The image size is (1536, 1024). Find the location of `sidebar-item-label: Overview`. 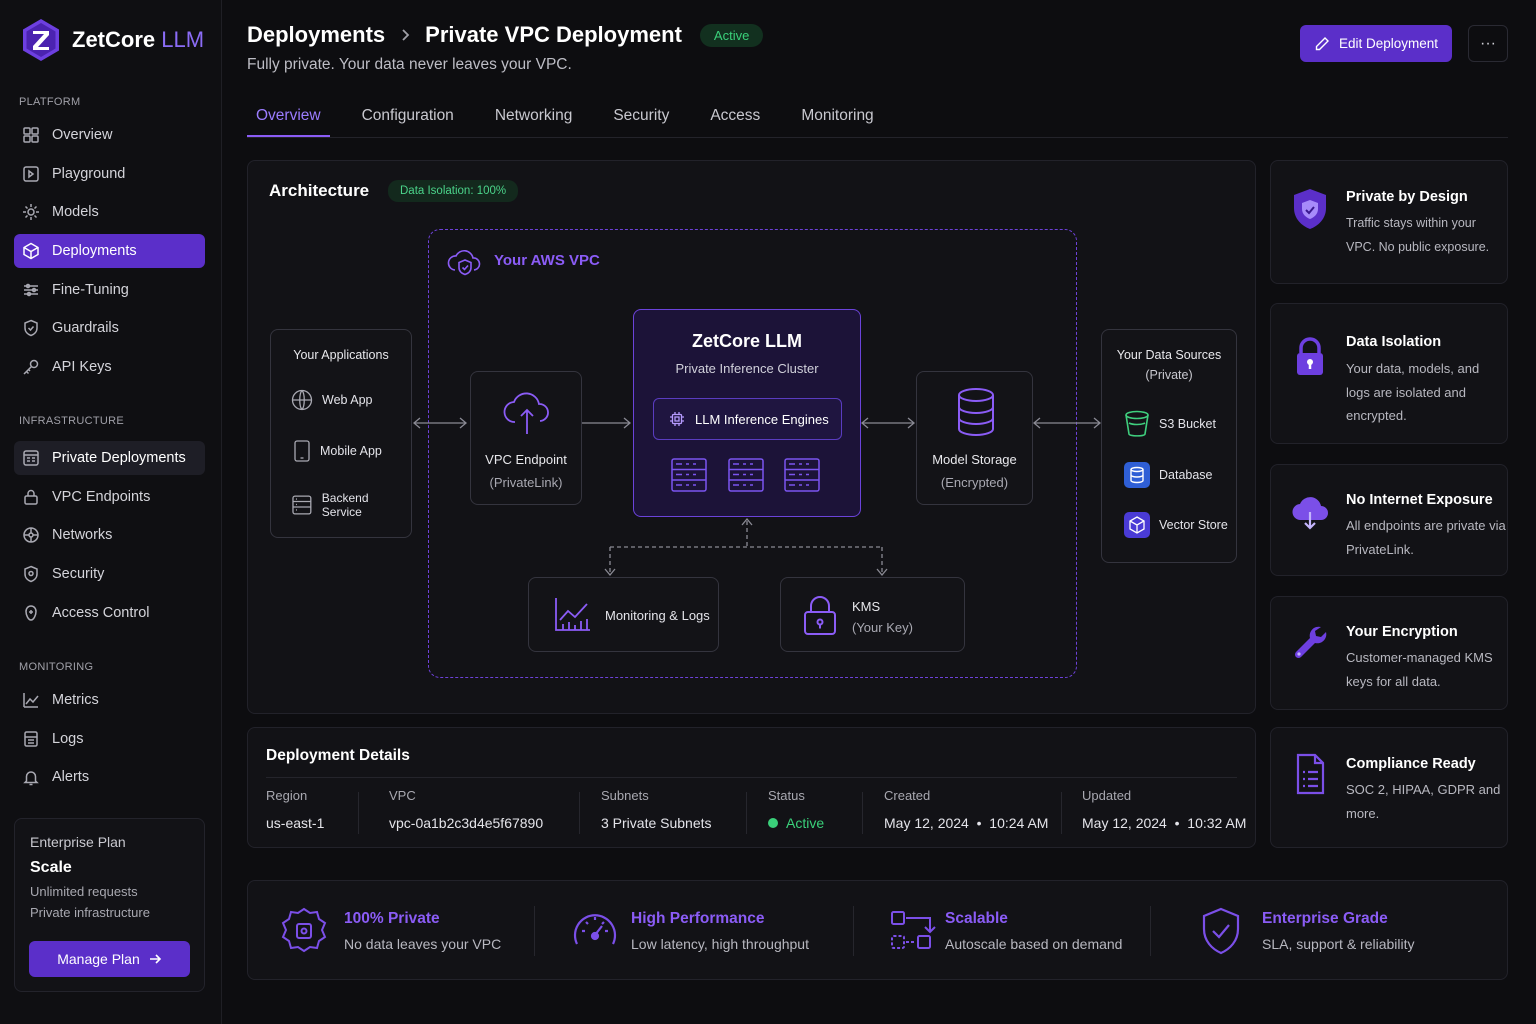

sidebar-item-label: Overview is located at coordinates (82, 135).